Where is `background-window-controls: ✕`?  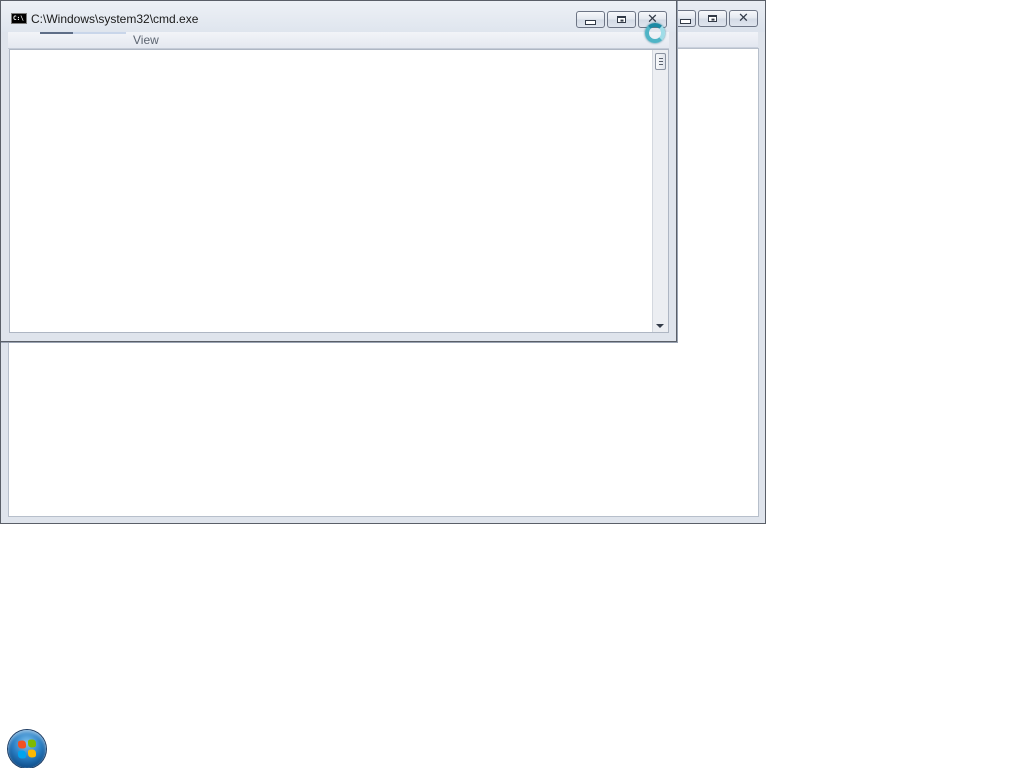 background-window-controls: ✕ is located at coordinates (717, 18).